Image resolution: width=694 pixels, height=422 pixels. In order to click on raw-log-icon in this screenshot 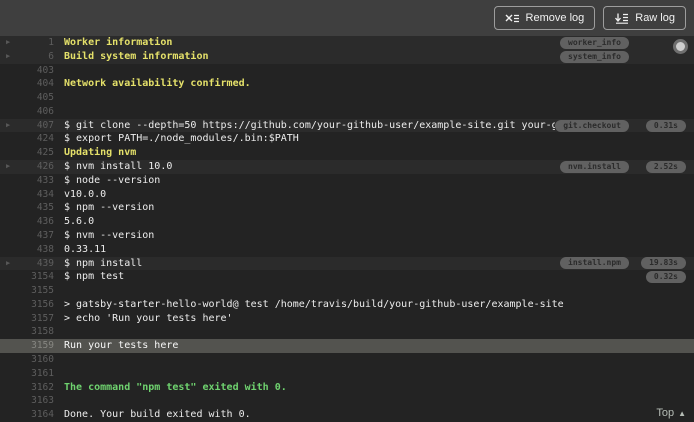, I will do `click(621, 18)`.